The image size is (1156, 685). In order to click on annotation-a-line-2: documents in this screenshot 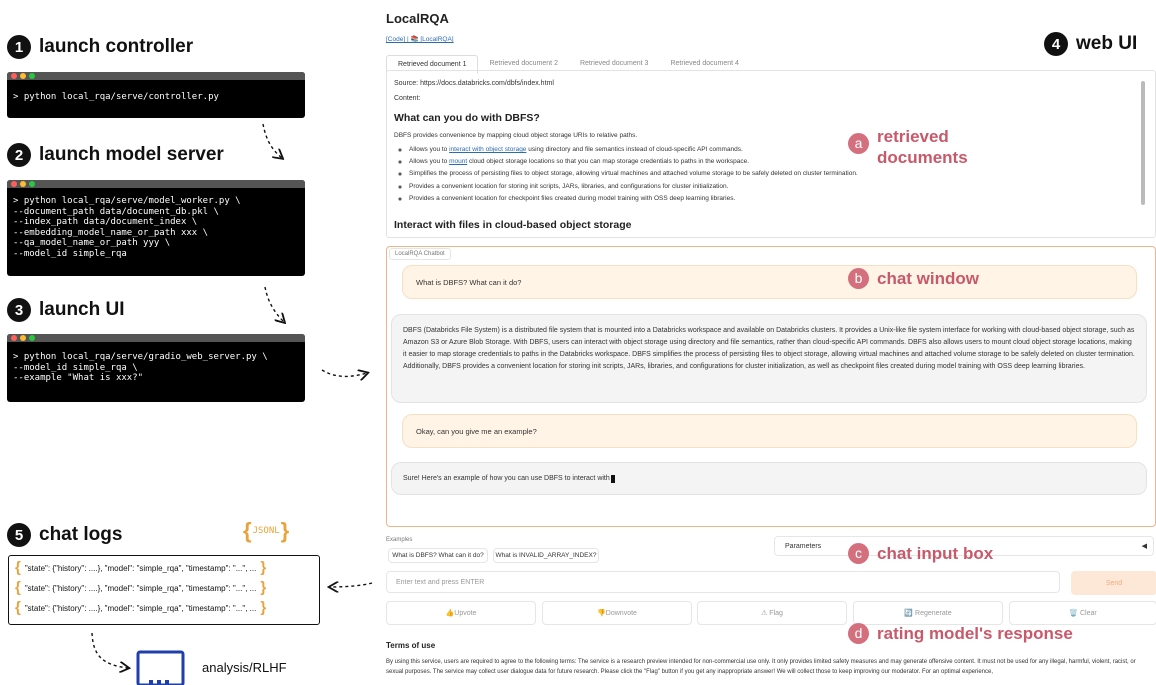, I will do `click(922, 157)`.